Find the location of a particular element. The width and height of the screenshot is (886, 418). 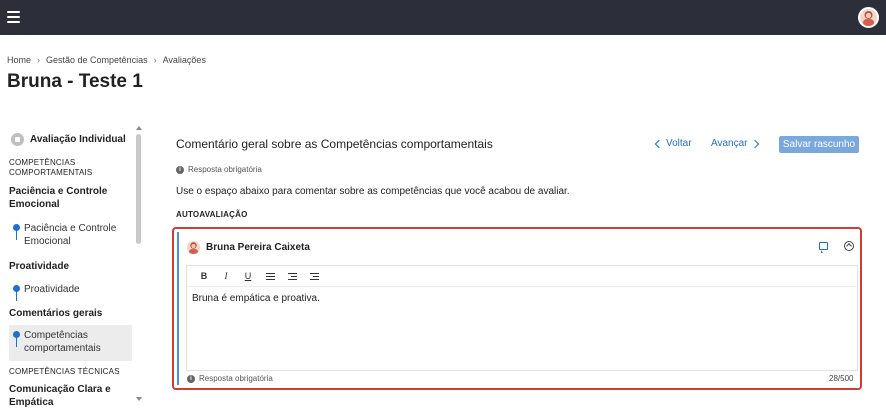

breadcrumb-avaliacoes: Avaliações is located at coordinates (184, 60).